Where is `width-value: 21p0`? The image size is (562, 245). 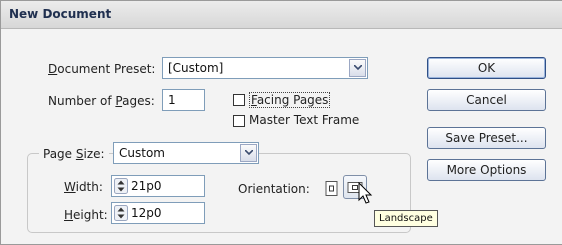
width-value: 21p0 is located at coordinates (146, 186).